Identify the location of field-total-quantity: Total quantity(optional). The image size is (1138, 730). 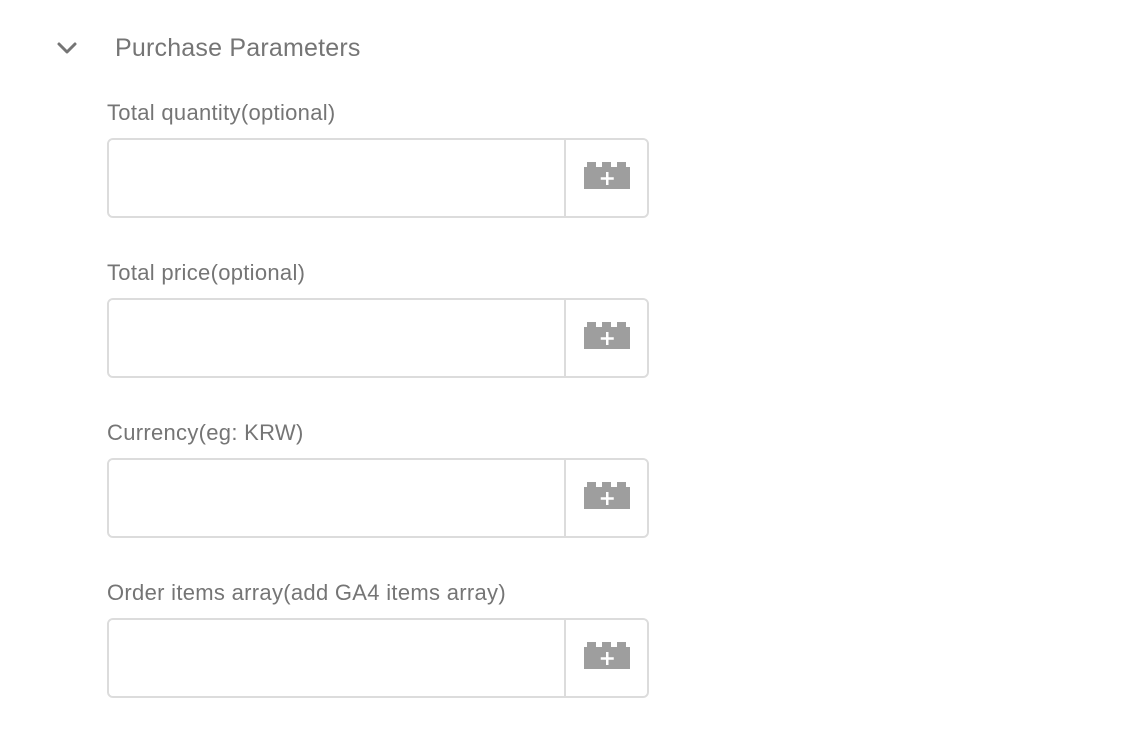
(378, 158).